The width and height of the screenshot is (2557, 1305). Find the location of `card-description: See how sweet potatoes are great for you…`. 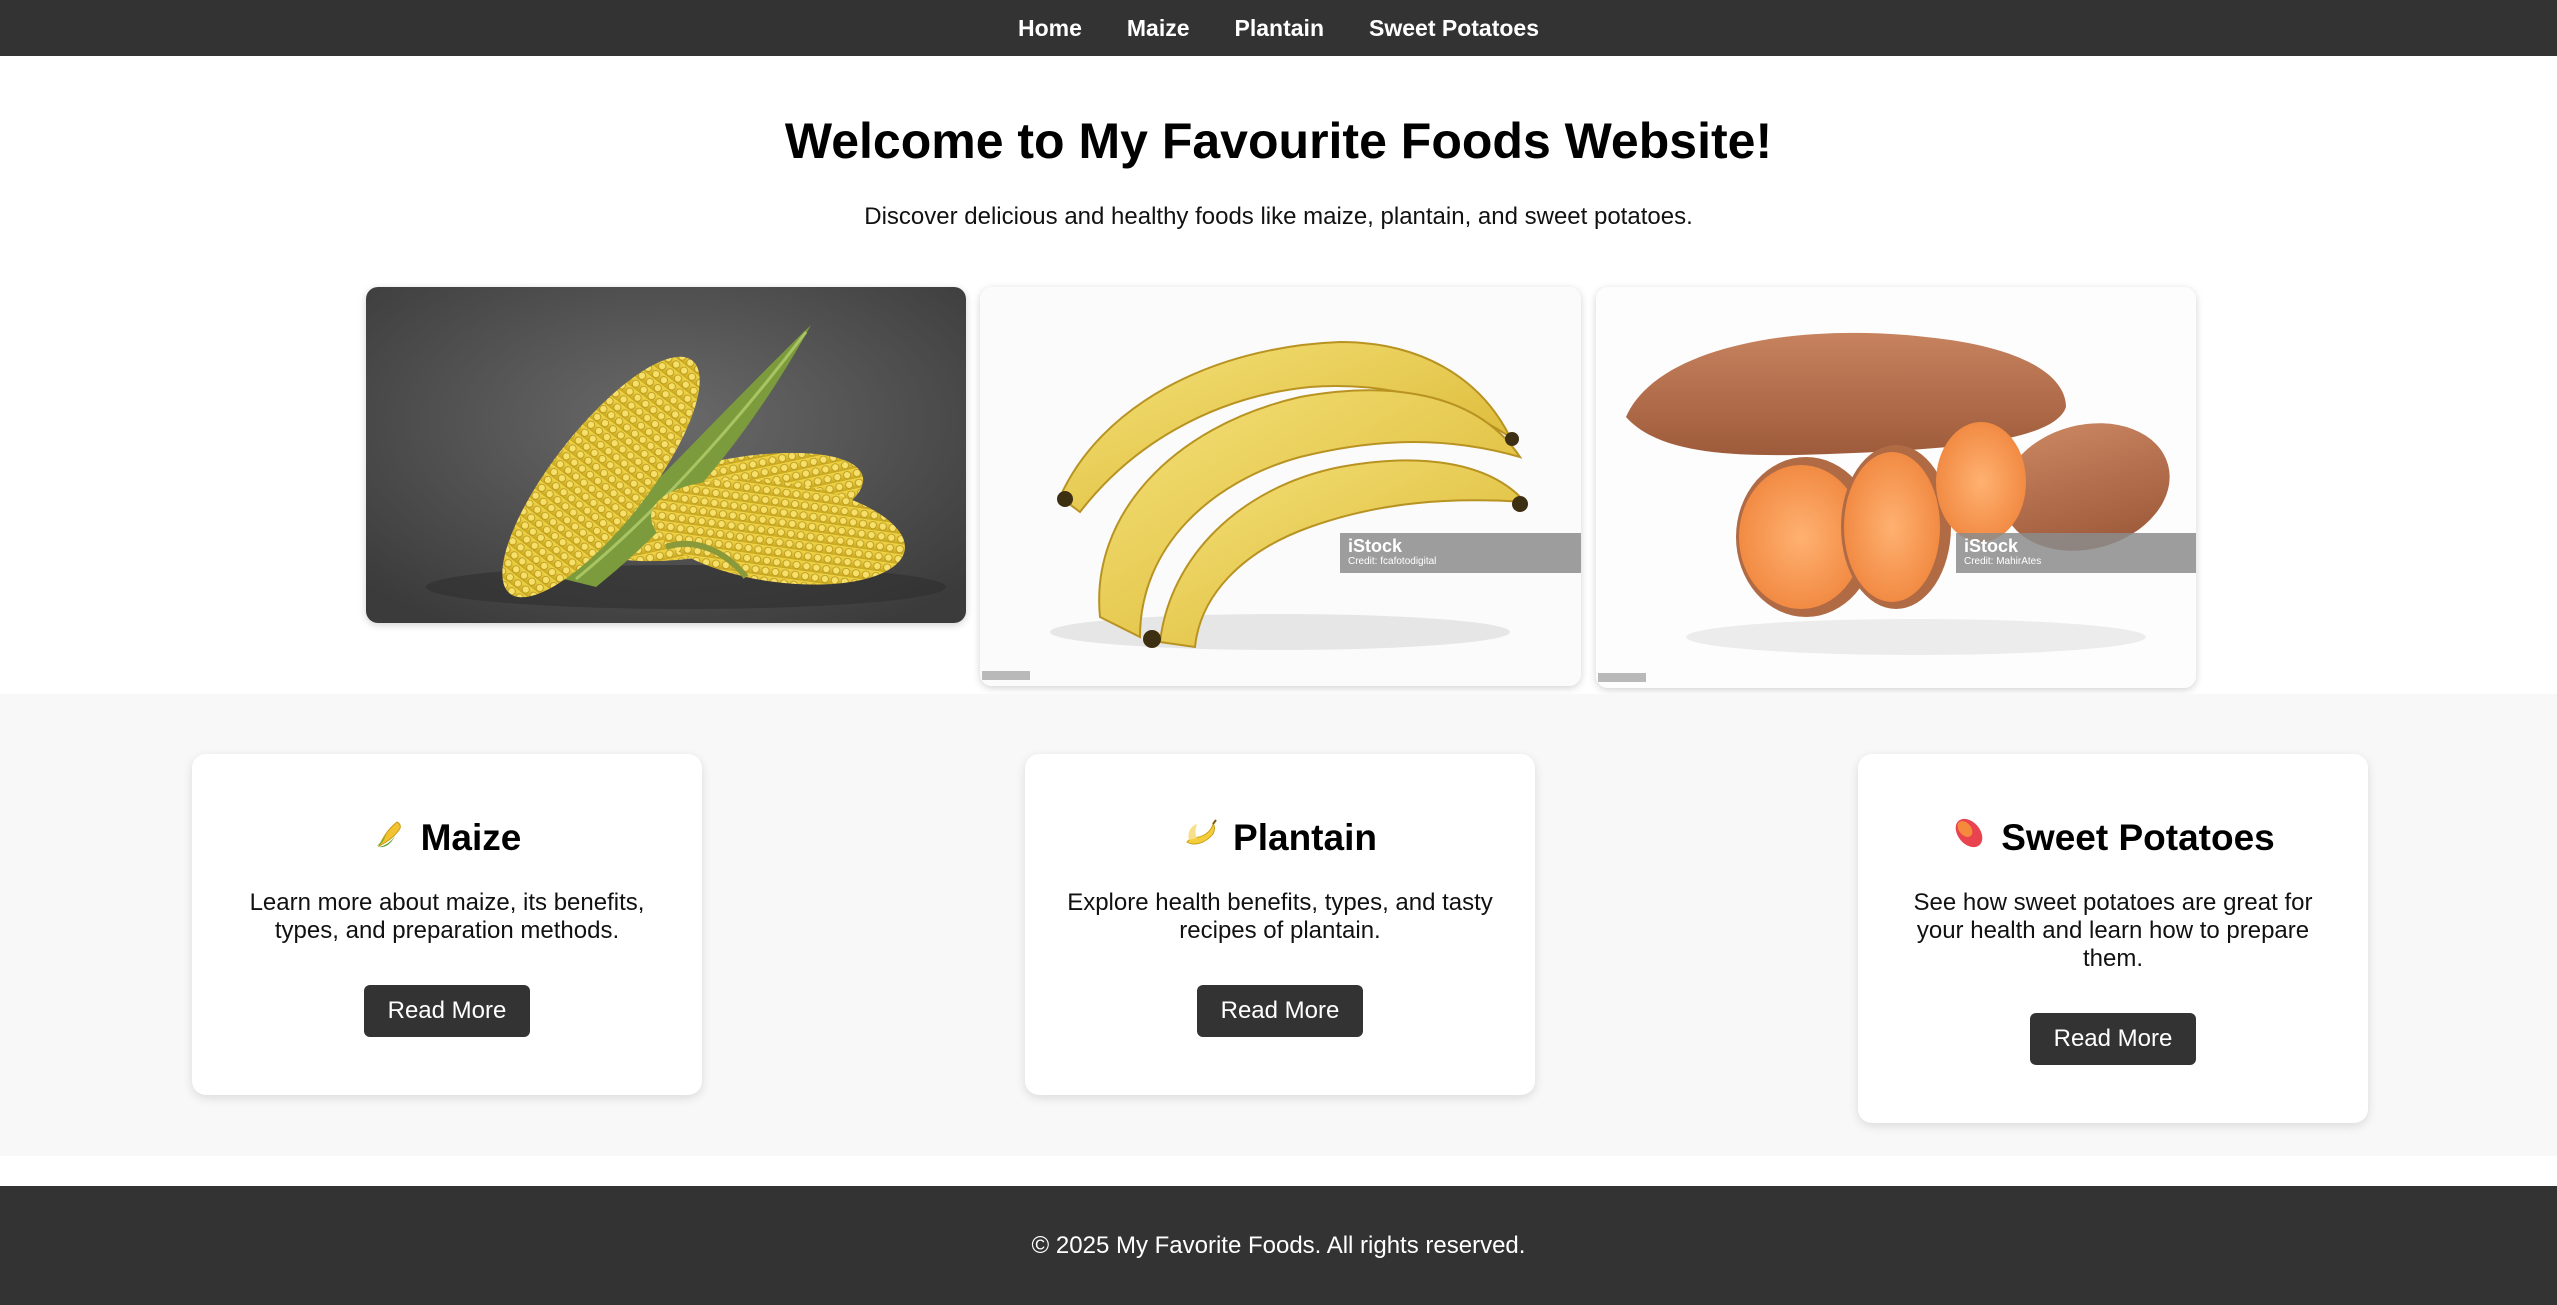

card-description: See how sweet potatoes are great for you… is located at coordinates (2113, 930).